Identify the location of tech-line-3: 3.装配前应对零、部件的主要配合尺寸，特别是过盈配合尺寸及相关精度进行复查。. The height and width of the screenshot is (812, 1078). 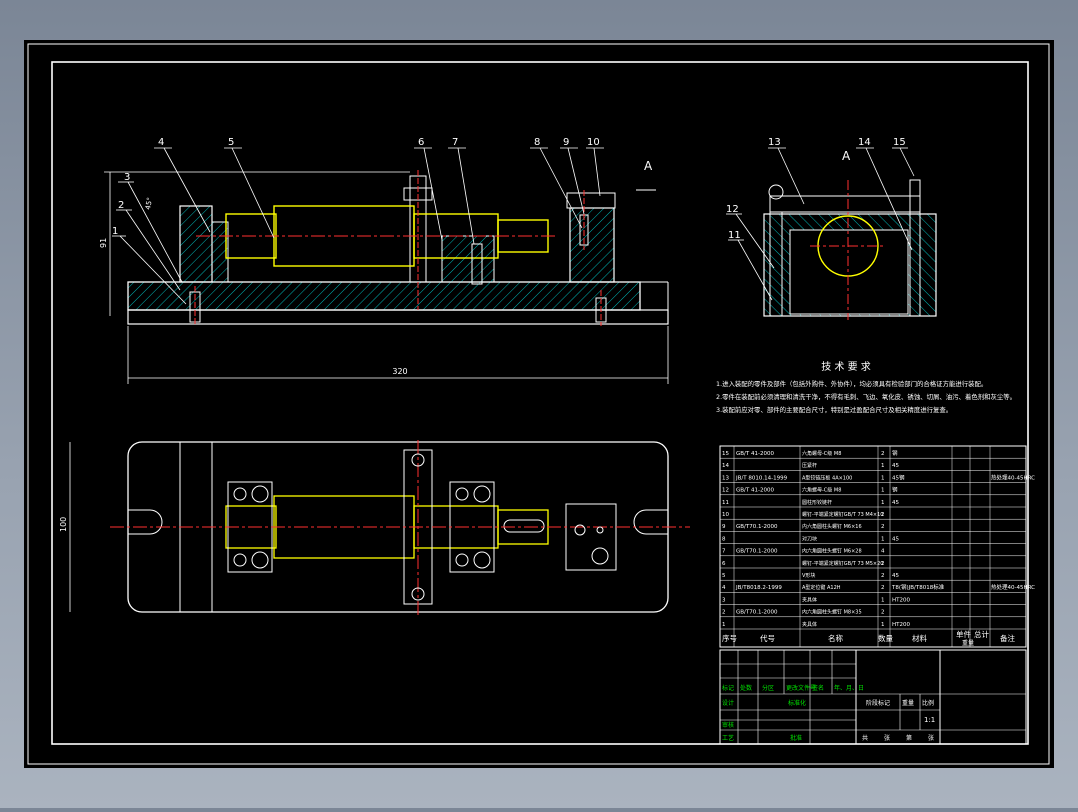
(834, 409).